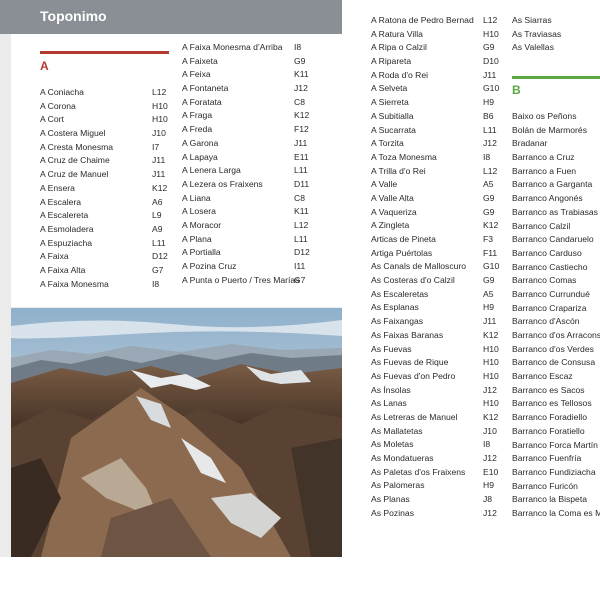 This screenshot has height=600, width=600. Describe the element at coordinates (552, 184) in the screenshot. I see `index-entry-name: Barranco a Garganta` at that location.